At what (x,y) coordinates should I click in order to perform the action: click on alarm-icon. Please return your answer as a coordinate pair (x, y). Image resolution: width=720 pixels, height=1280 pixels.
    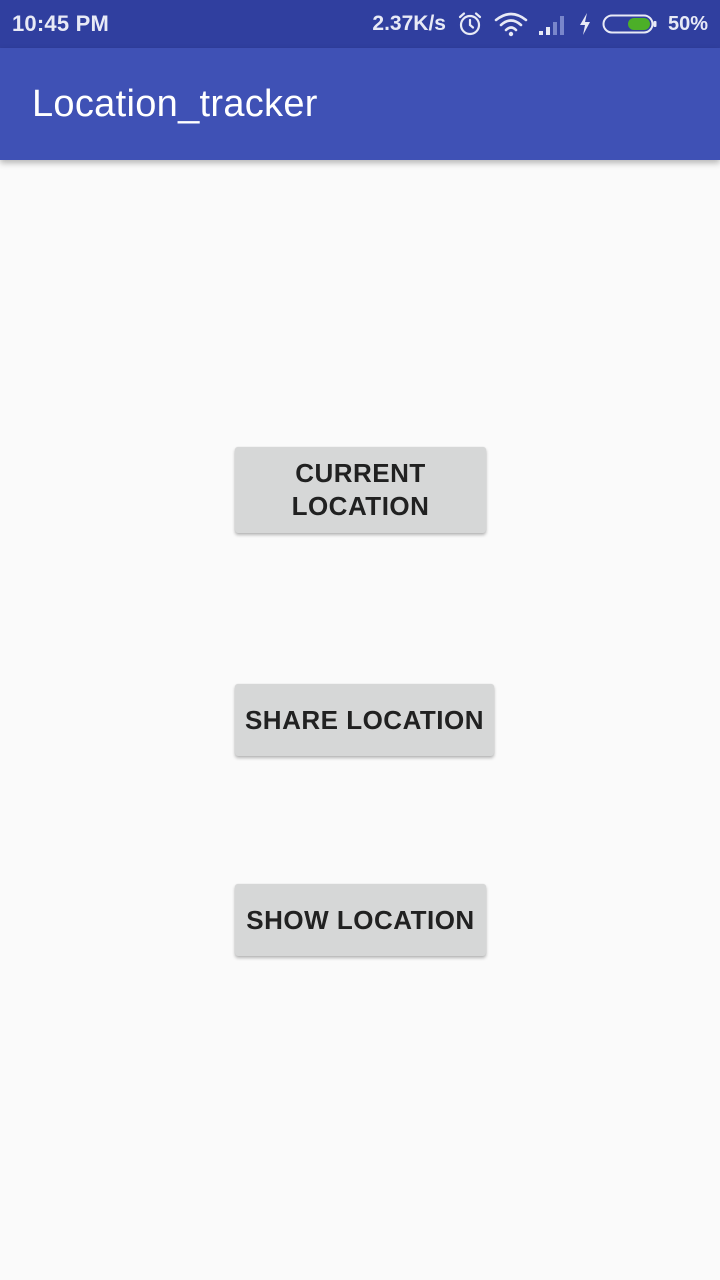
    Looking at the image, I should click on (470, 24).